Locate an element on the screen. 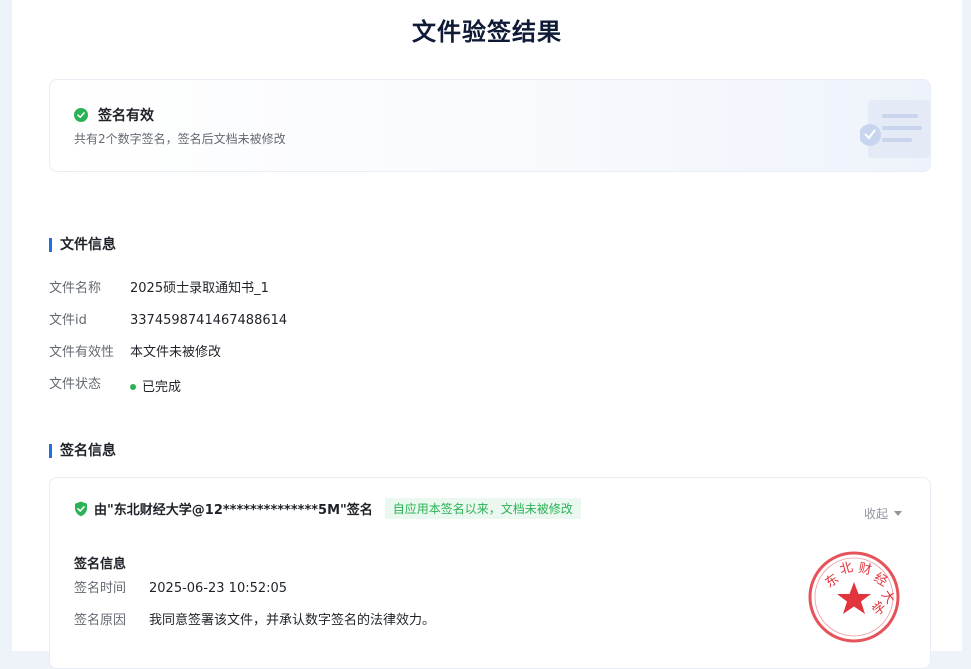 The width and height of the screenshot is (971, 669). file-info-heading: 文件信息 is located at coordinates (82, 245).